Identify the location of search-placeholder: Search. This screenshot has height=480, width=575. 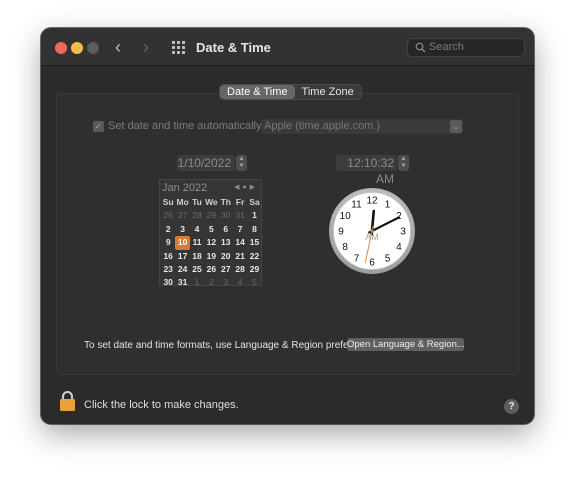
(446, 47).